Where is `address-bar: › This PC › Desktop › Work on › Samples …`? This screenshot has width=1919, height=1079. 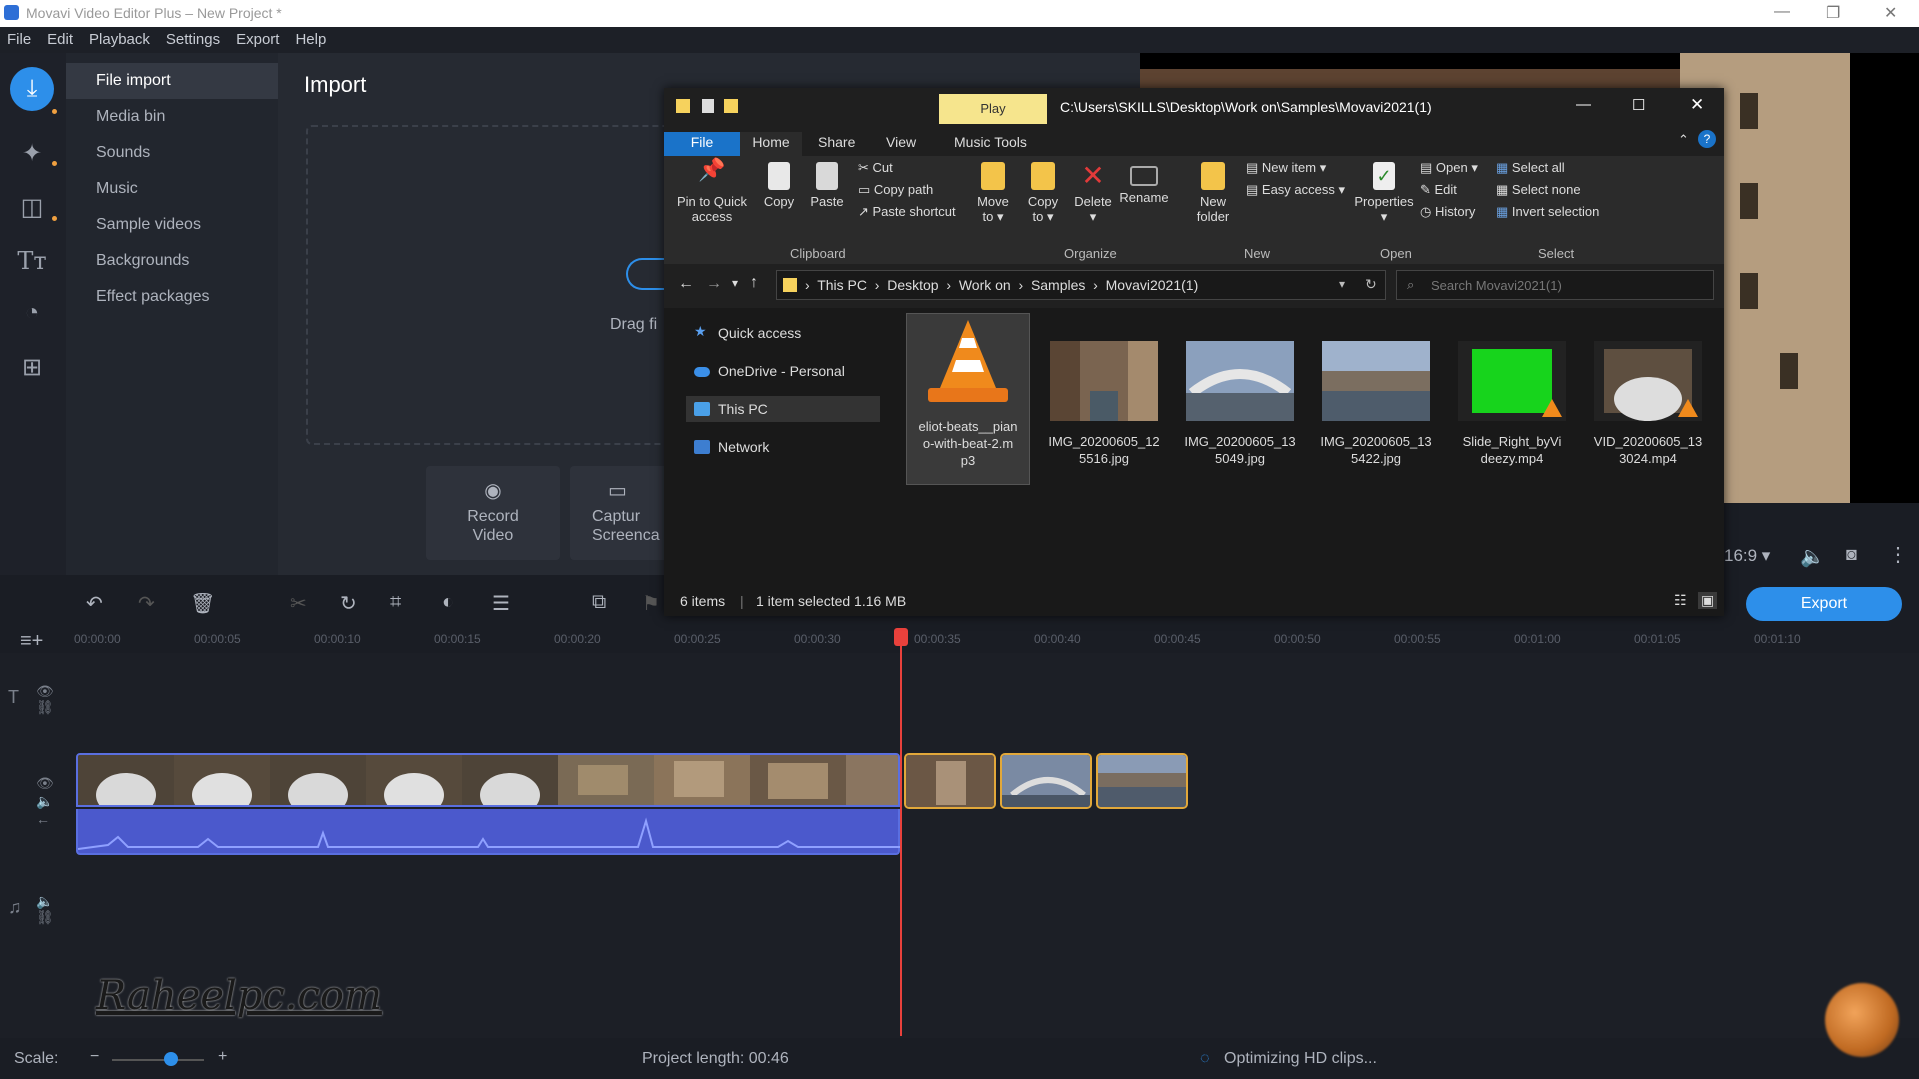
address-bar: › This PC › Desktop › Work on › Samples … is located at coordinates (1081, 285).